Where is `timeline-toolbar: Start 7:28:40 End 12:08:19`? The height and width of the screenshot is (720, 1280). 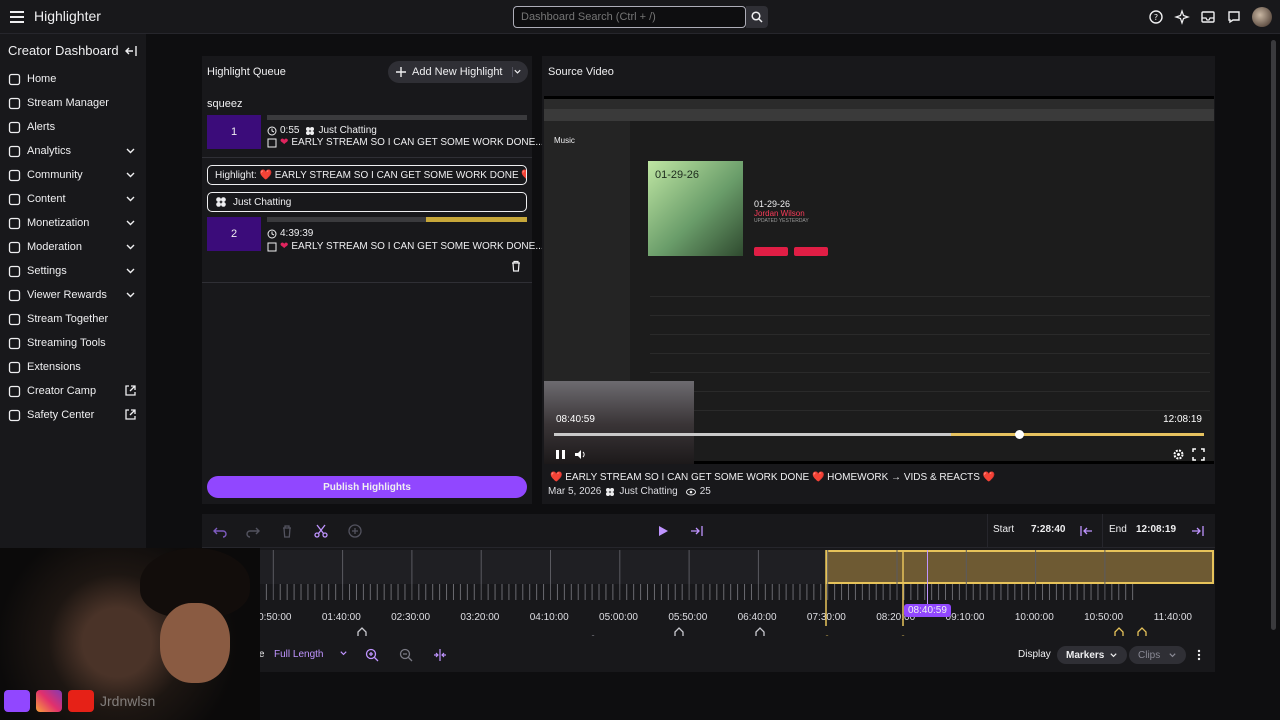 timeline-toolbar: Start 7:28:40 End 12:08:19 is located at coordinates (708, 531).